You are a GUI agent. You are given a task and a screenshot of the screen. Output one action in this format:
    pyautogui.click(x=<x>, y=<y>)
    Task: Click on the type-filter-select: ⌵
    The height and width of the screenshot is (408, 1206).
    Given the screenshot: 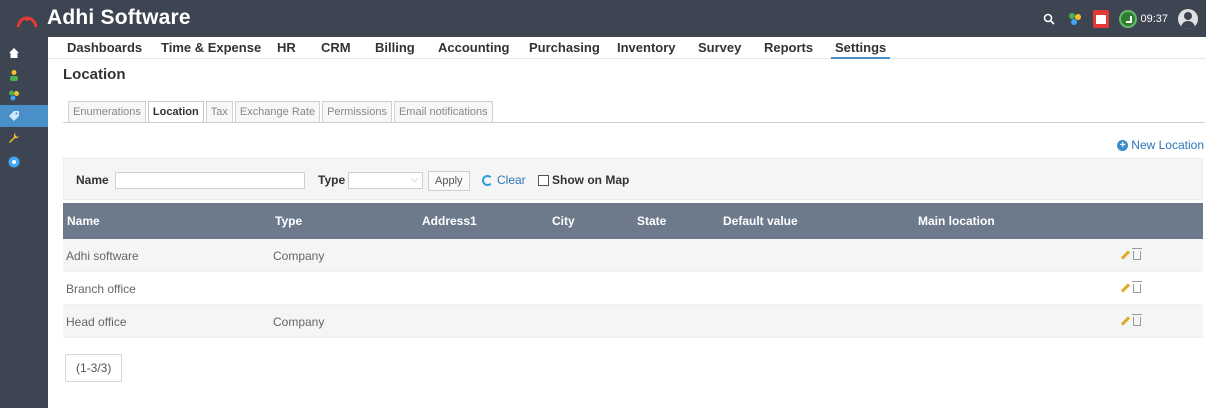 What is the action you would take?
    pyautogui.click(x=385, y=180)
    